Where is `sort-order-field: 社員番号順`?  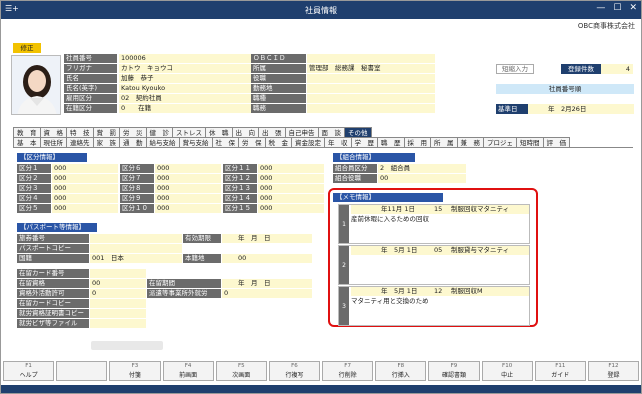 sort-order-field: 社員番号順 is located at coordinates (565, 89).